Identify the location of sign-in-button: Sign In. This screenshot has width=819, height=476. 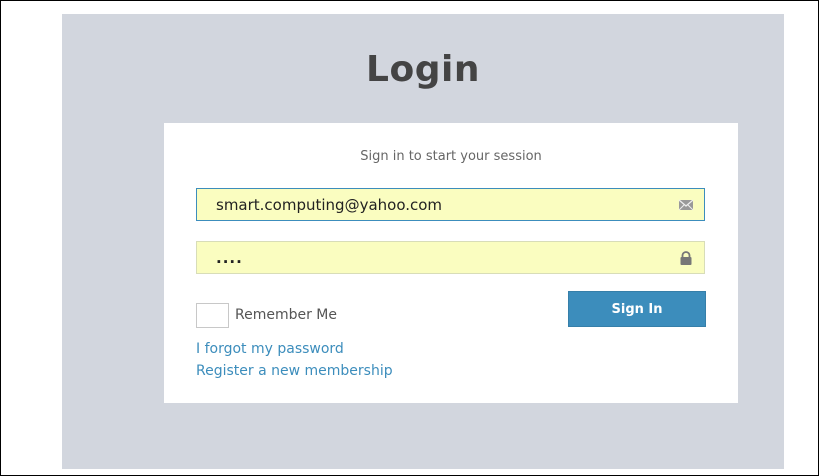
(637, 309).